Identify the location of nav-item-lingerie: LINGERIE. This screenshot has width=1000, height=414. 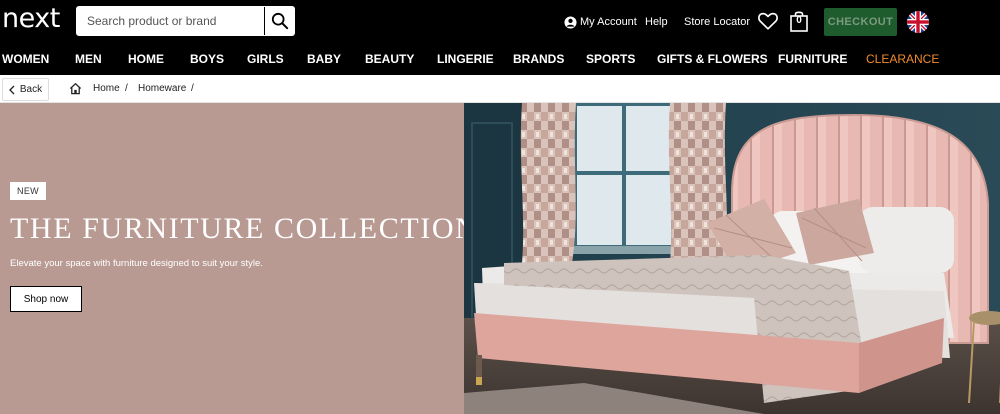
(465, 59).